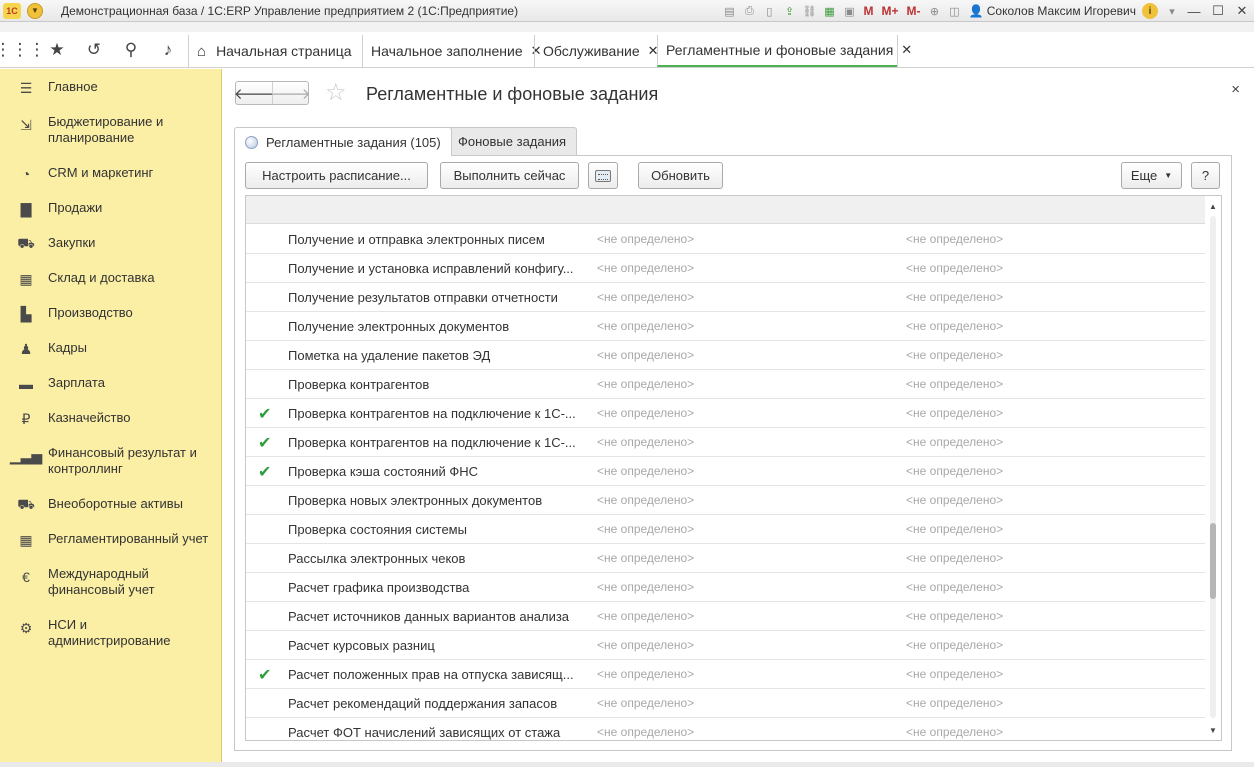 Image resolution: width=1254 pixels, height=767 pixels. I want to click on menu-lines-icon: ☰, so click(26, 87).